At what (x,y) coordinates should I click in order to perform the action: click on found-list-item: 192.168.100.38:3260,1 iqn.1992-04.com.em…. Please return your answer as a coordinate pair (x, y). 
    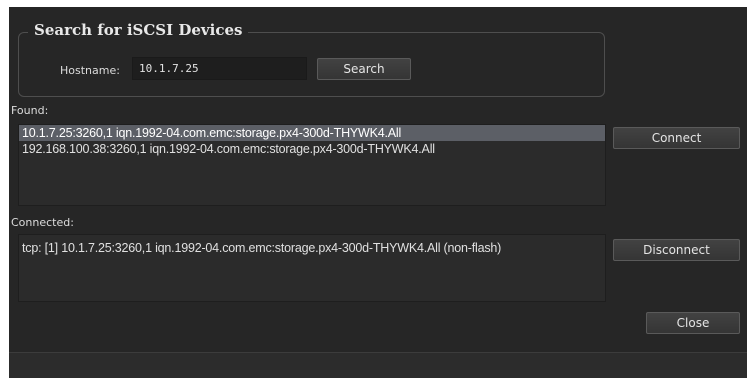
    Looking at the image, I should click on (312, 149).